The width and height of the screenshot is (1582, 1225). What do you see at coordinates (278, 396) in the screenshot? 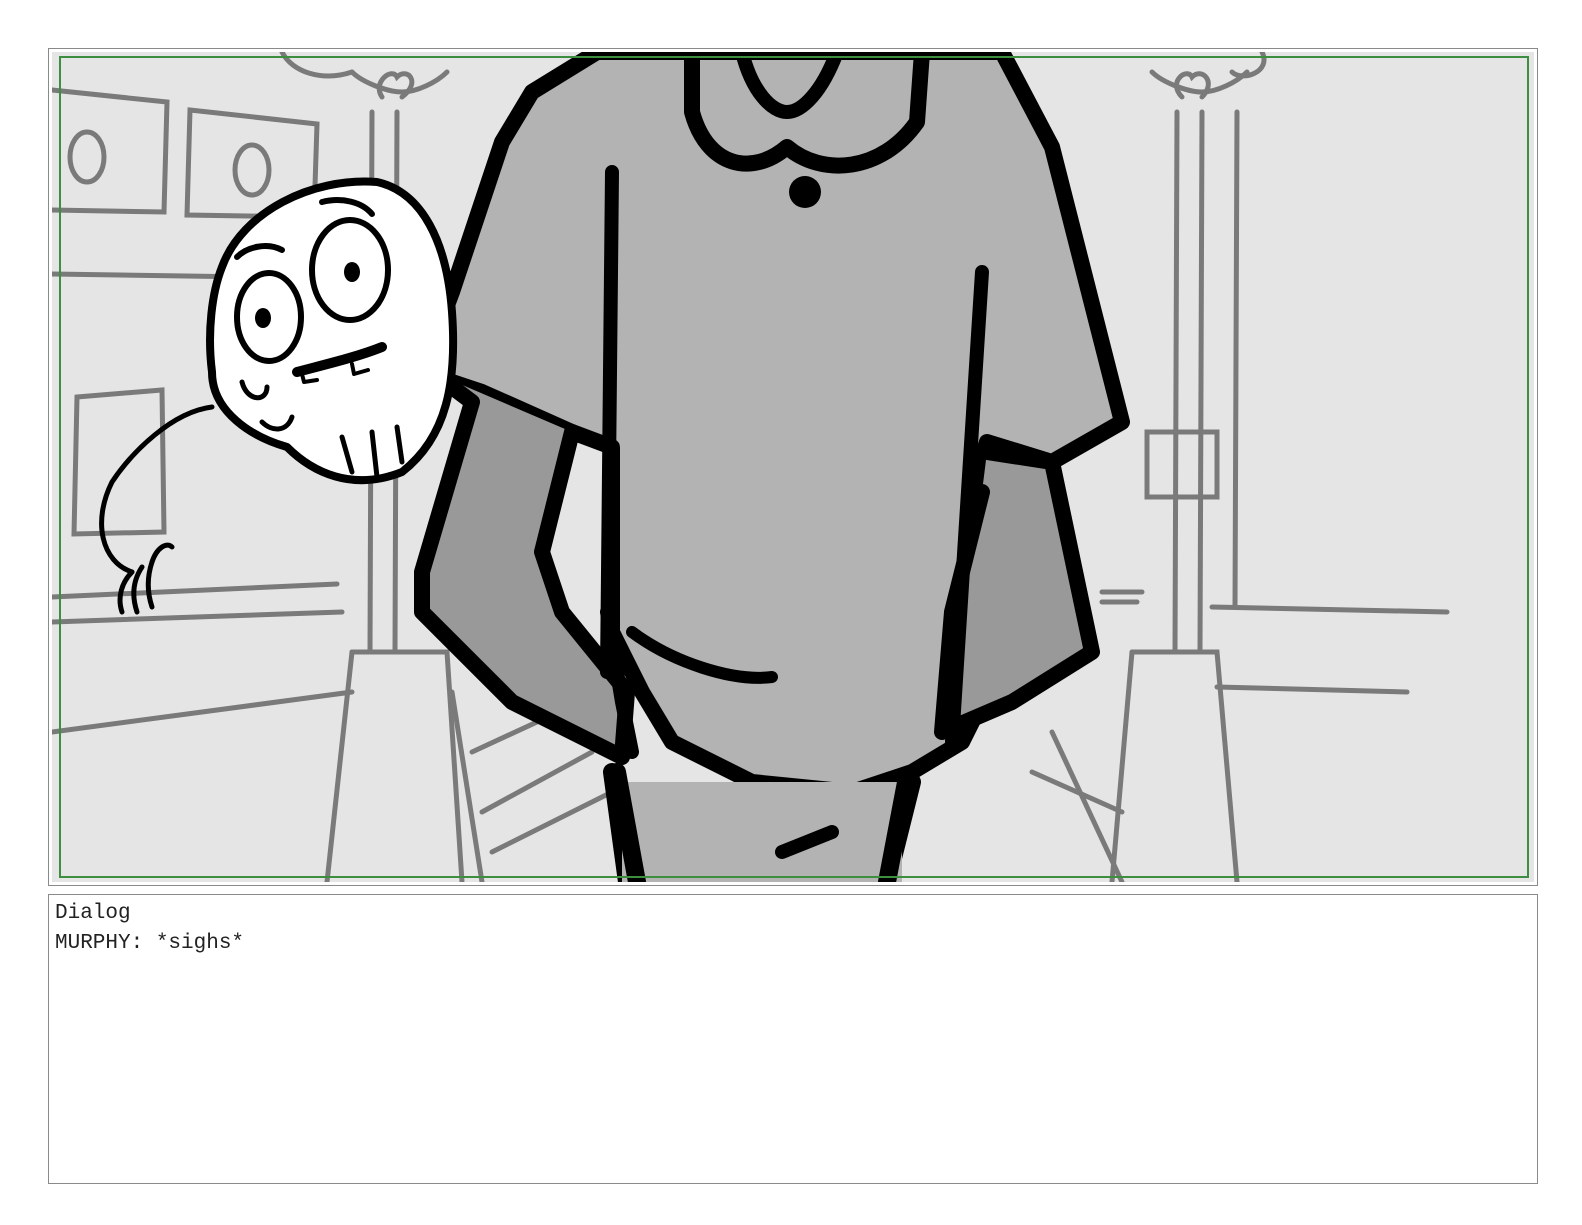
I see `peeking-character` at bounding box center [278, 396].